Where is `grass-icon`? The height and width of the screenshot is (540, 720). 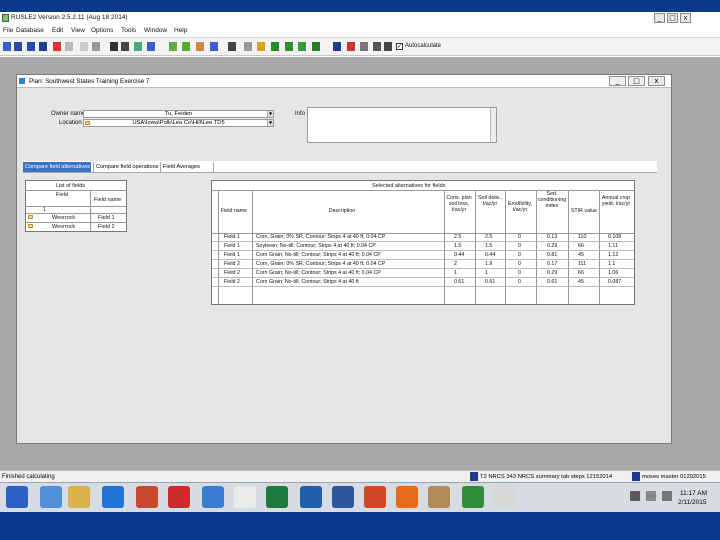
grass-icon is located at coordinates (302, 46).